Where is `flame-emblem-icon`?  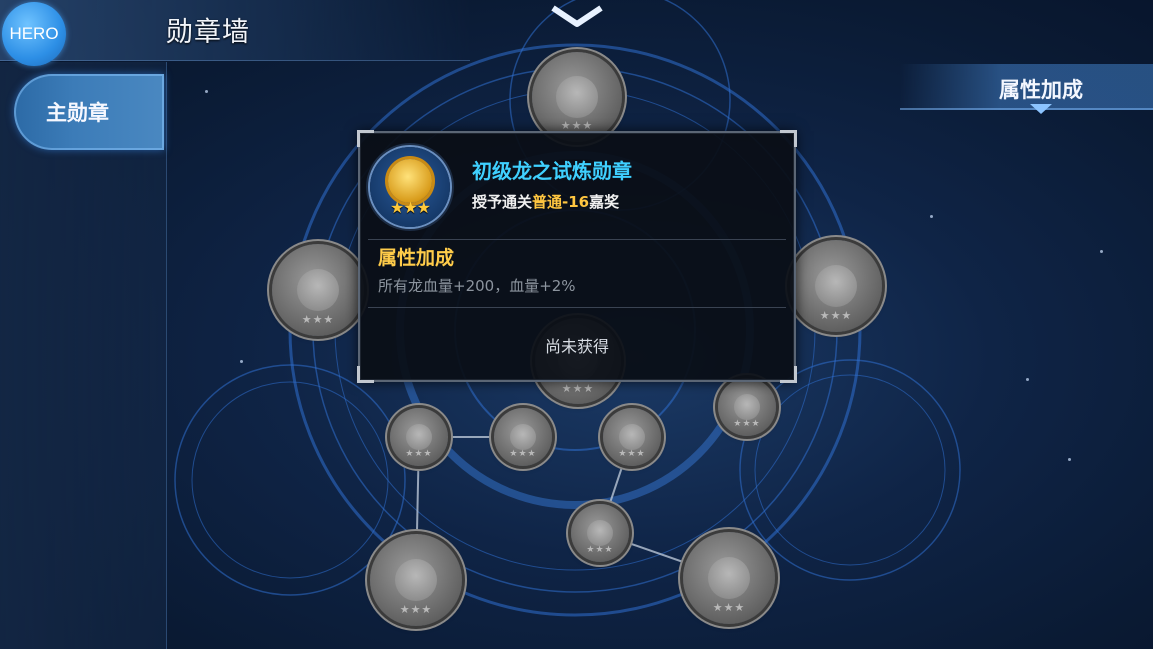 flame-emblem-icon is located at coordinates (318, 290).